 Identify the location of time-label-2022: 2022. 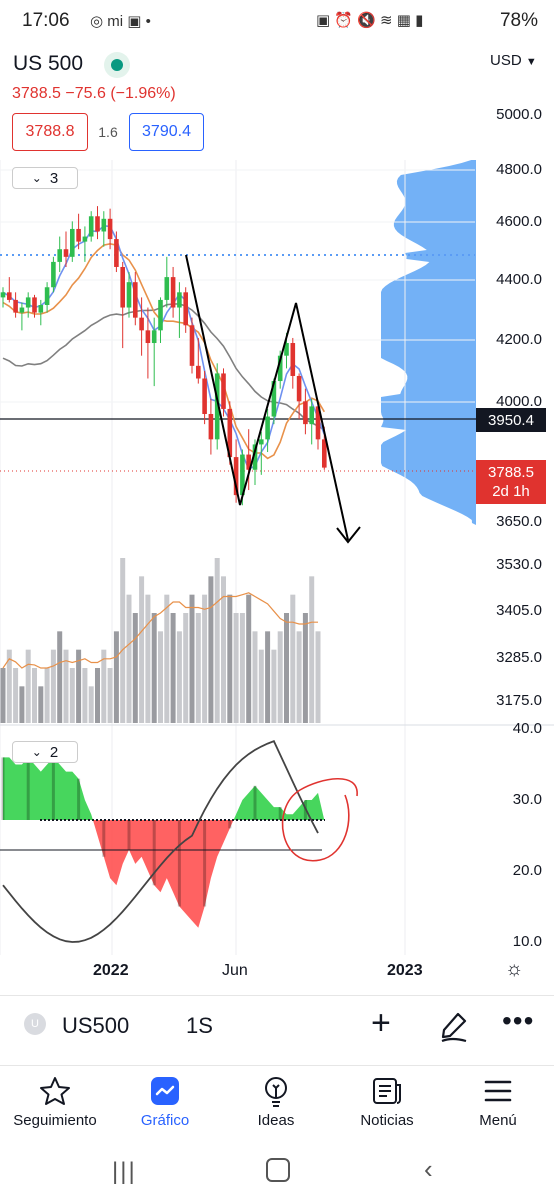
(111, 970).